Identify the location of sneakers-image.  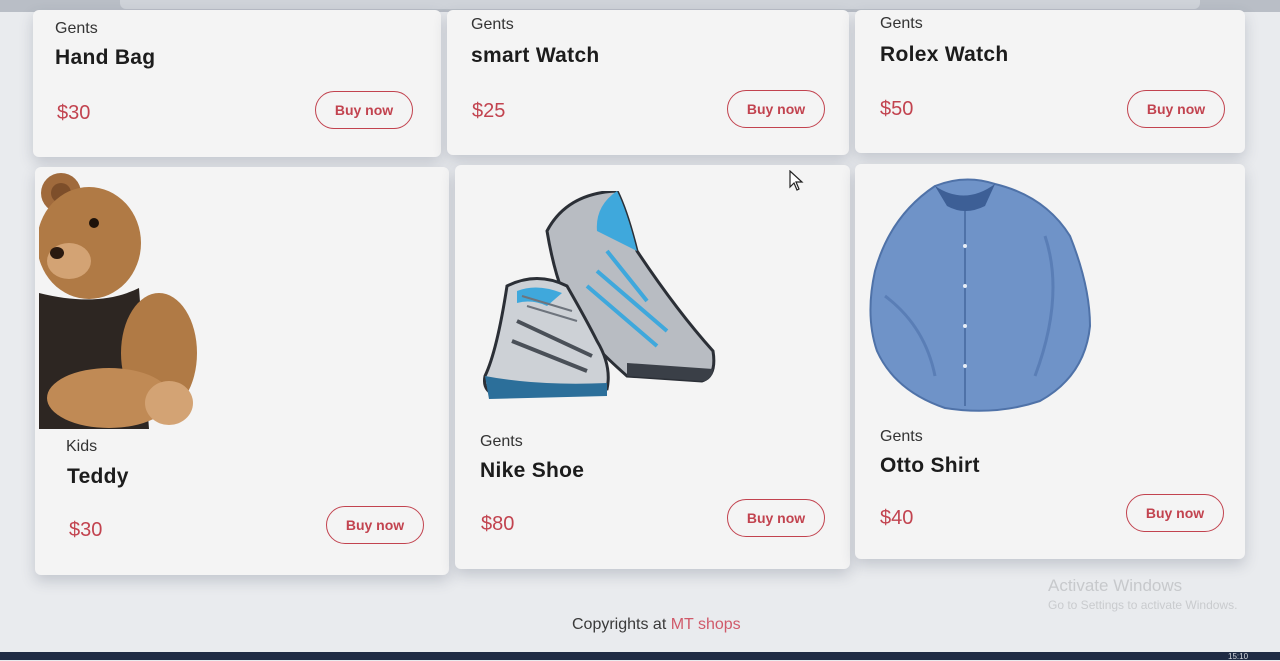
(599, 295).